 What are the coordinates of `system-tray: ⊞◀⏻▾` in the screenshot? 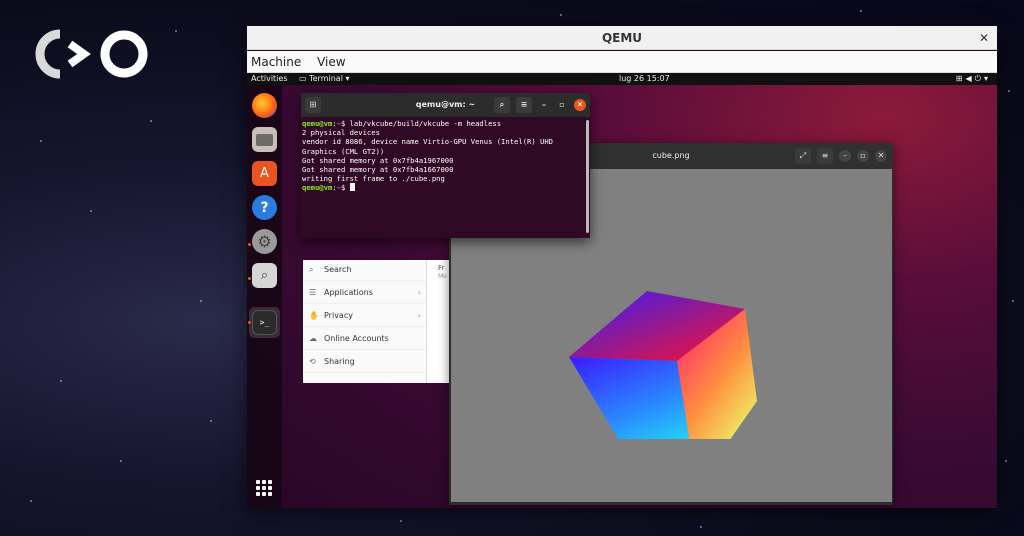 It's located at (973, 79).